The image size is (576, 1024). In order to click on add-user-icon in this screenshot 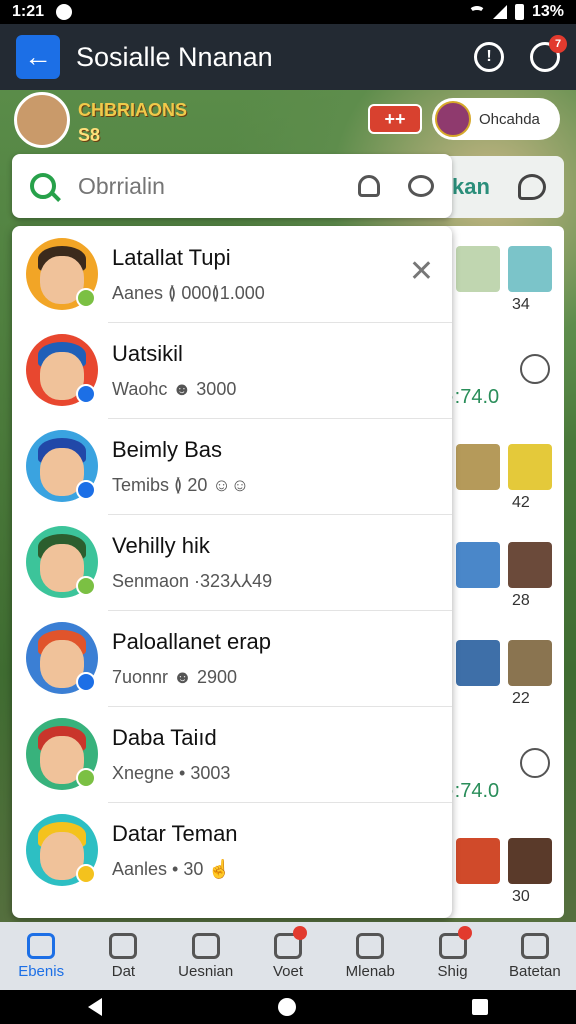, I will do `click(421, 186)`.